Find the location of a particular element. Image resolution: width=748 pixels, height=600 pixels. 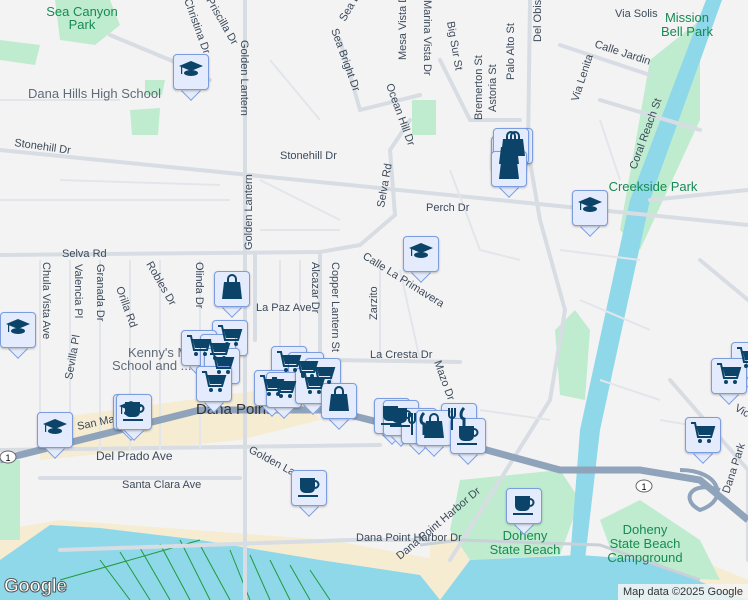

street-label: Selva Rd is located at coordinates (84, 254).